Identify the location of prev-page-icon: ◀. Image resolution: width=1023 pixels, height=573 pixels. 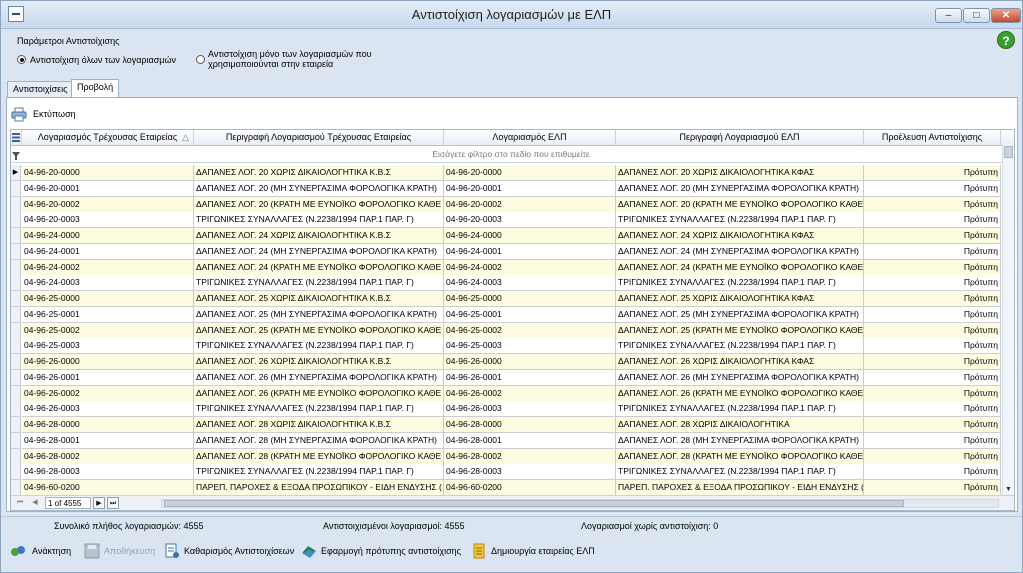
(35, 503).